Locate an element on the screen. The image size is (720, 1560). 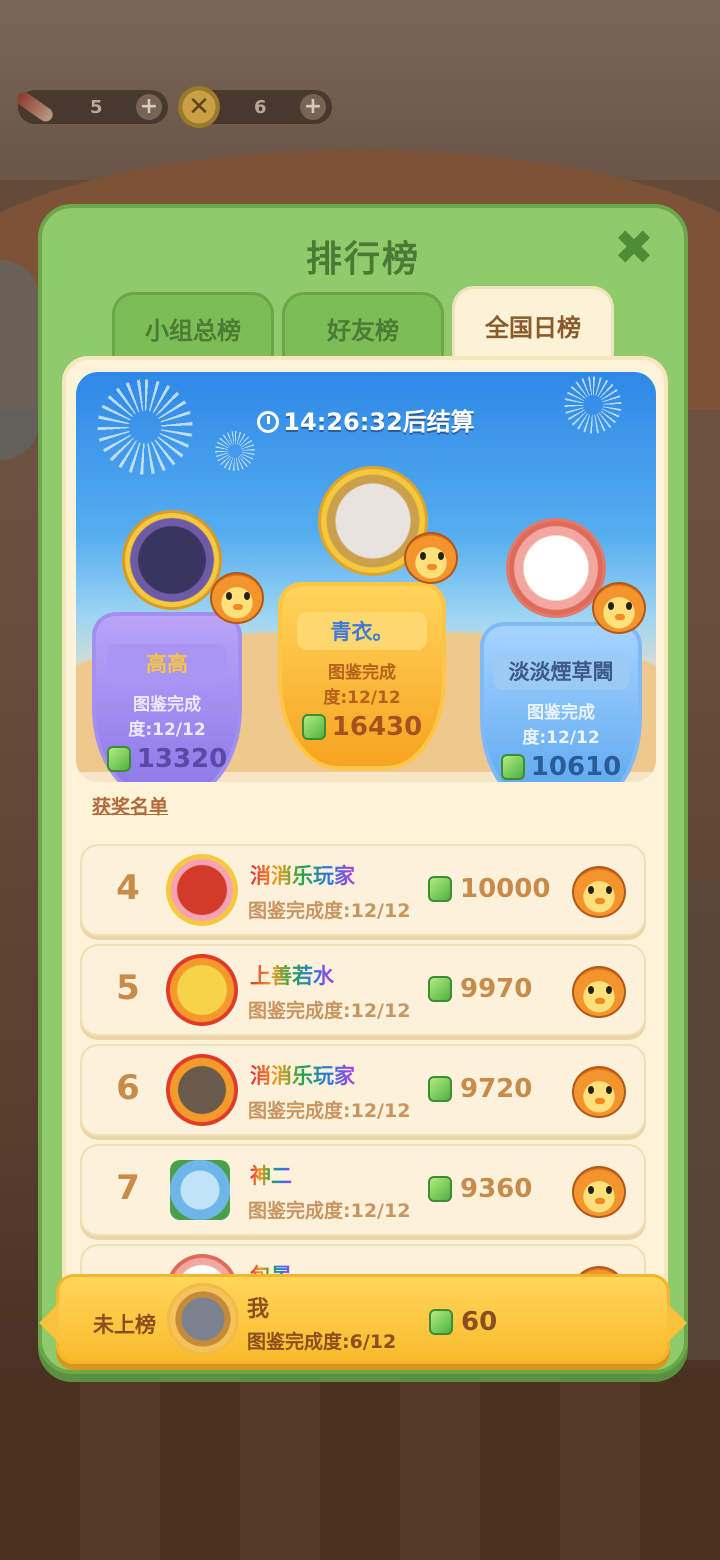
timer-text: 14:26:32后结算 is located at coordinates (379, 422).